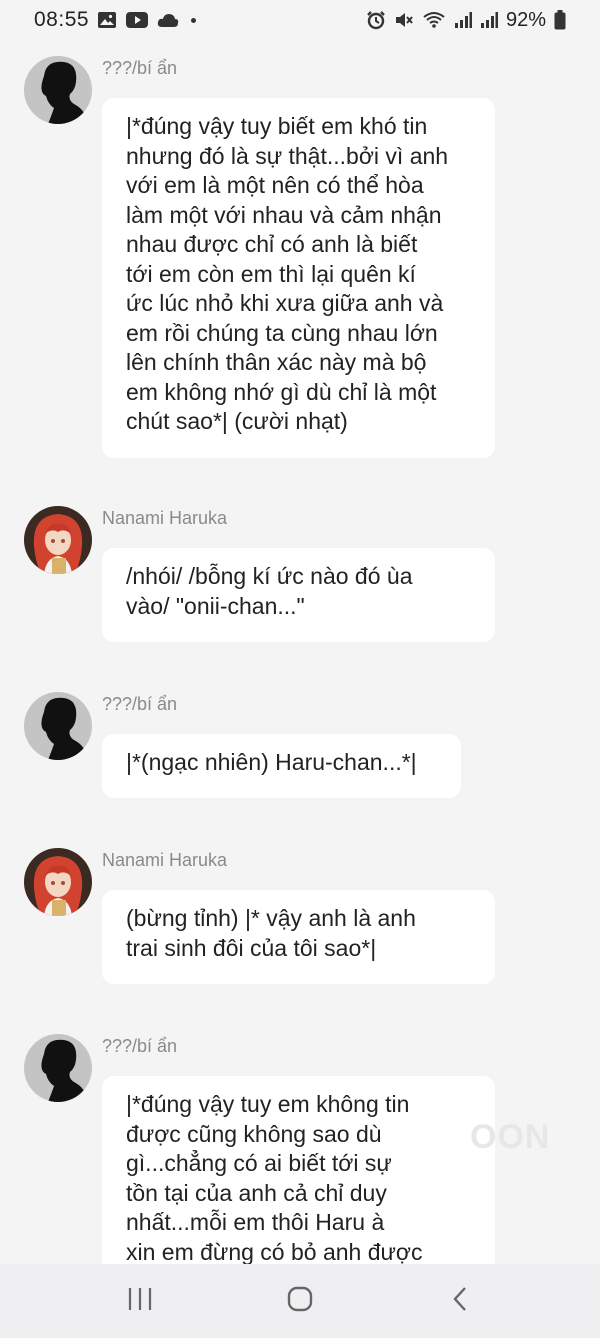 This screenshot has width=600, height=1338. Describe the element at coordinates (376, 20) in the screenshot. I see `alarm-icon` at that location.